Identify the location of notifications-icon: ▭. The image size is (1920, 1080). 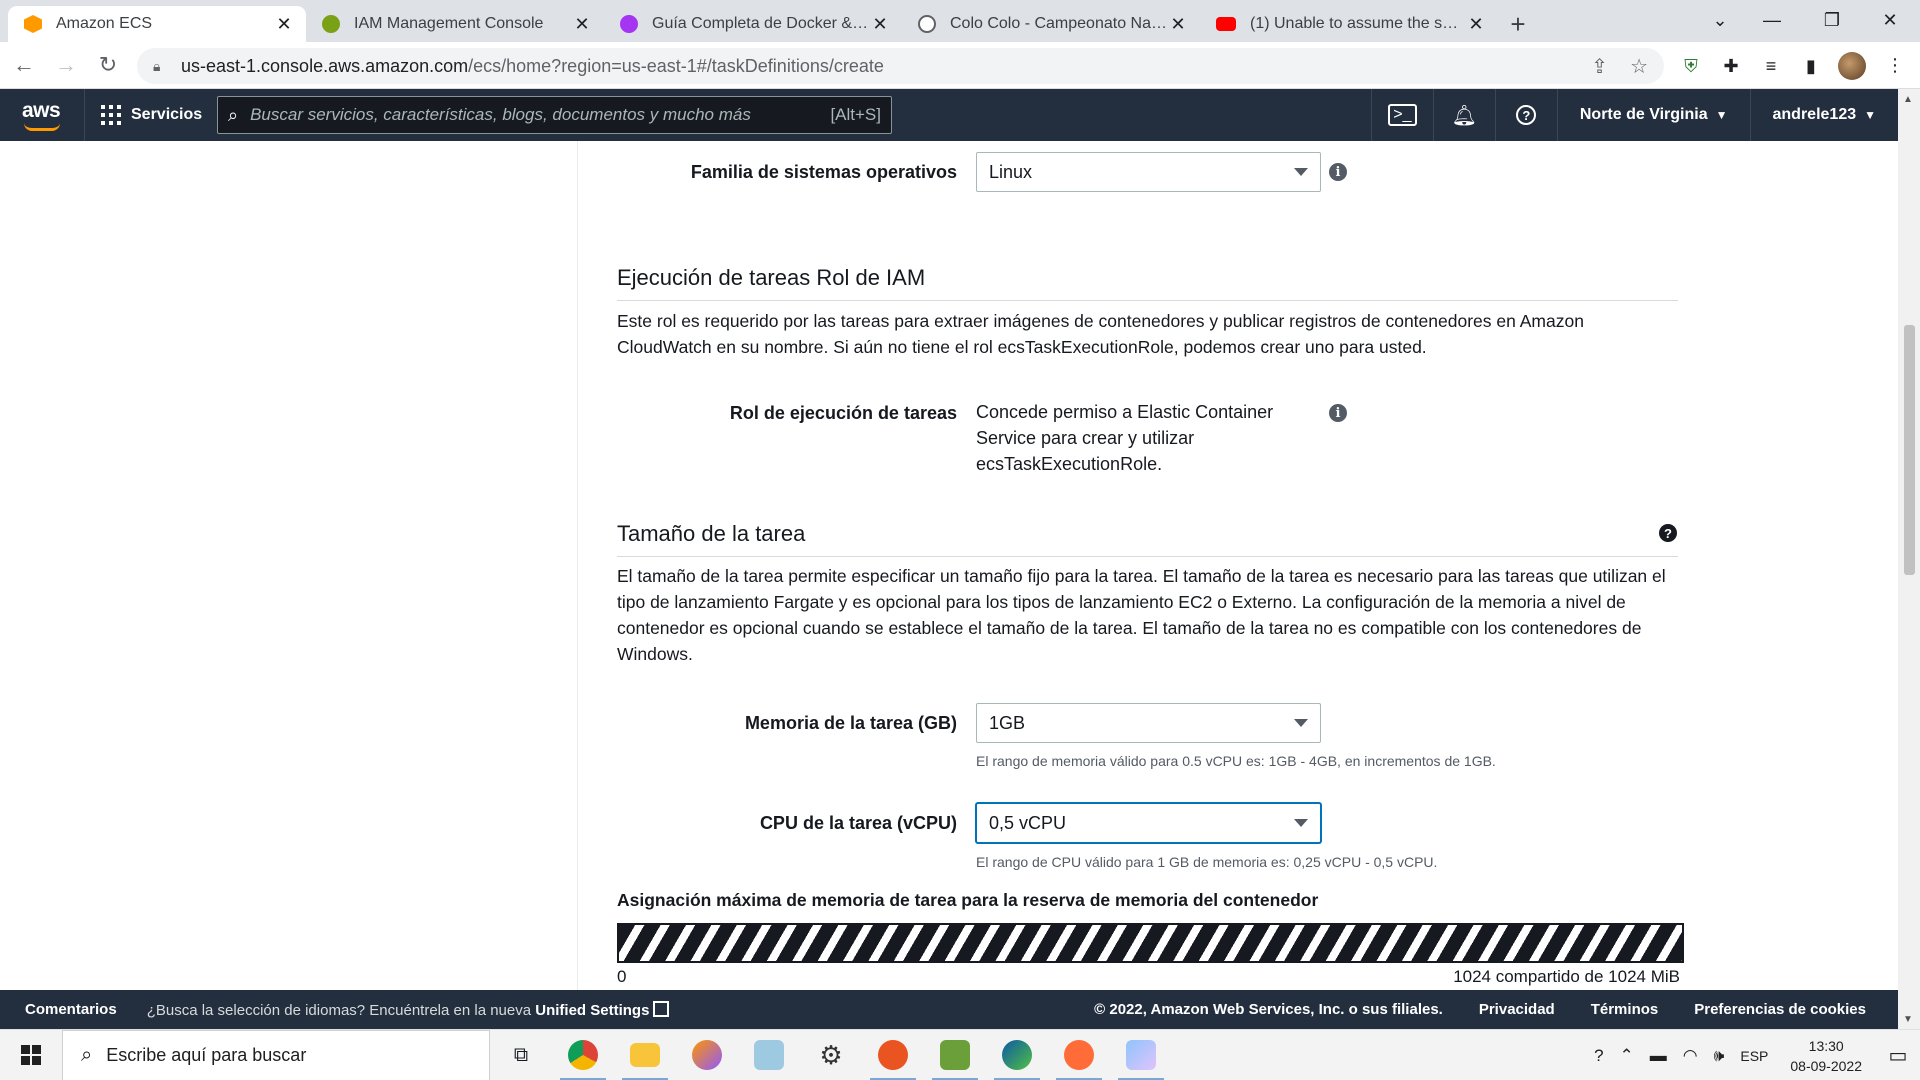
(1898, 1055).